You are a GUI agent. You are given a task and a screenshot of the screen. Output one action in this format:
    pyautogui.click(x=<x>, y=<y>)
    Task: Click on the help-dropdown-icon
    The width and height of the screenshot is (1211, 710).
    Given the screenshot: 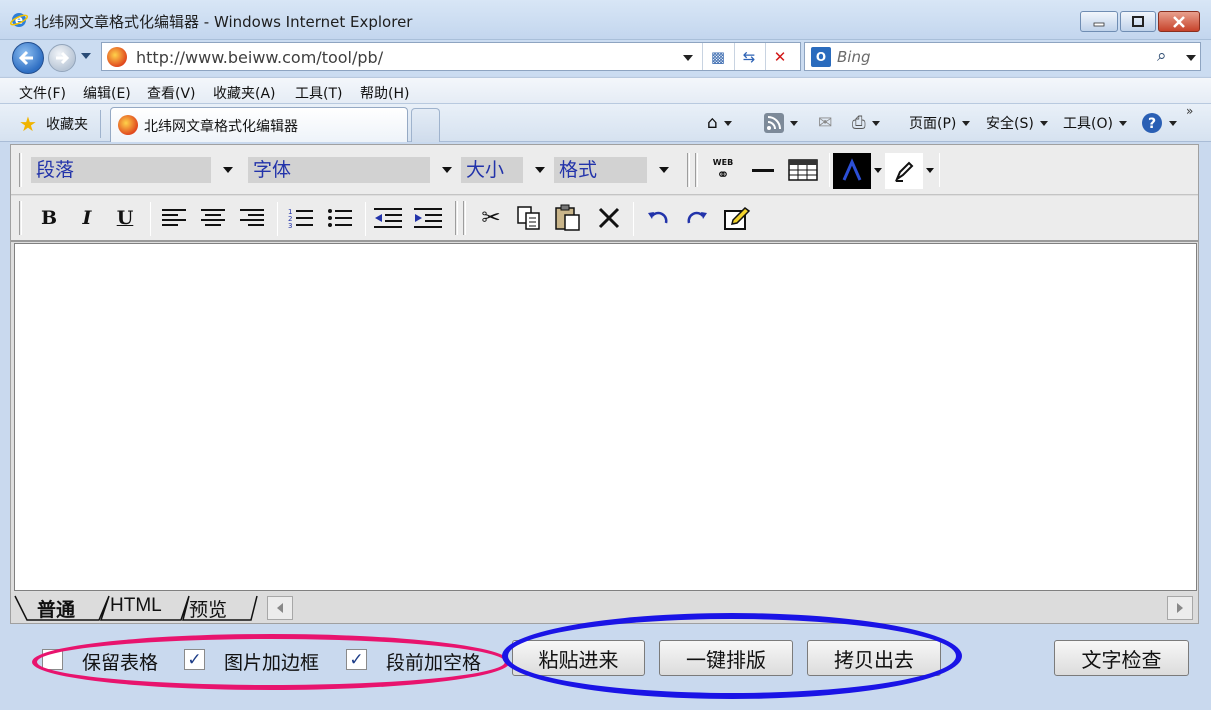 What is the action you would take?
    pyautogui.click(x=1173, y=123)
    